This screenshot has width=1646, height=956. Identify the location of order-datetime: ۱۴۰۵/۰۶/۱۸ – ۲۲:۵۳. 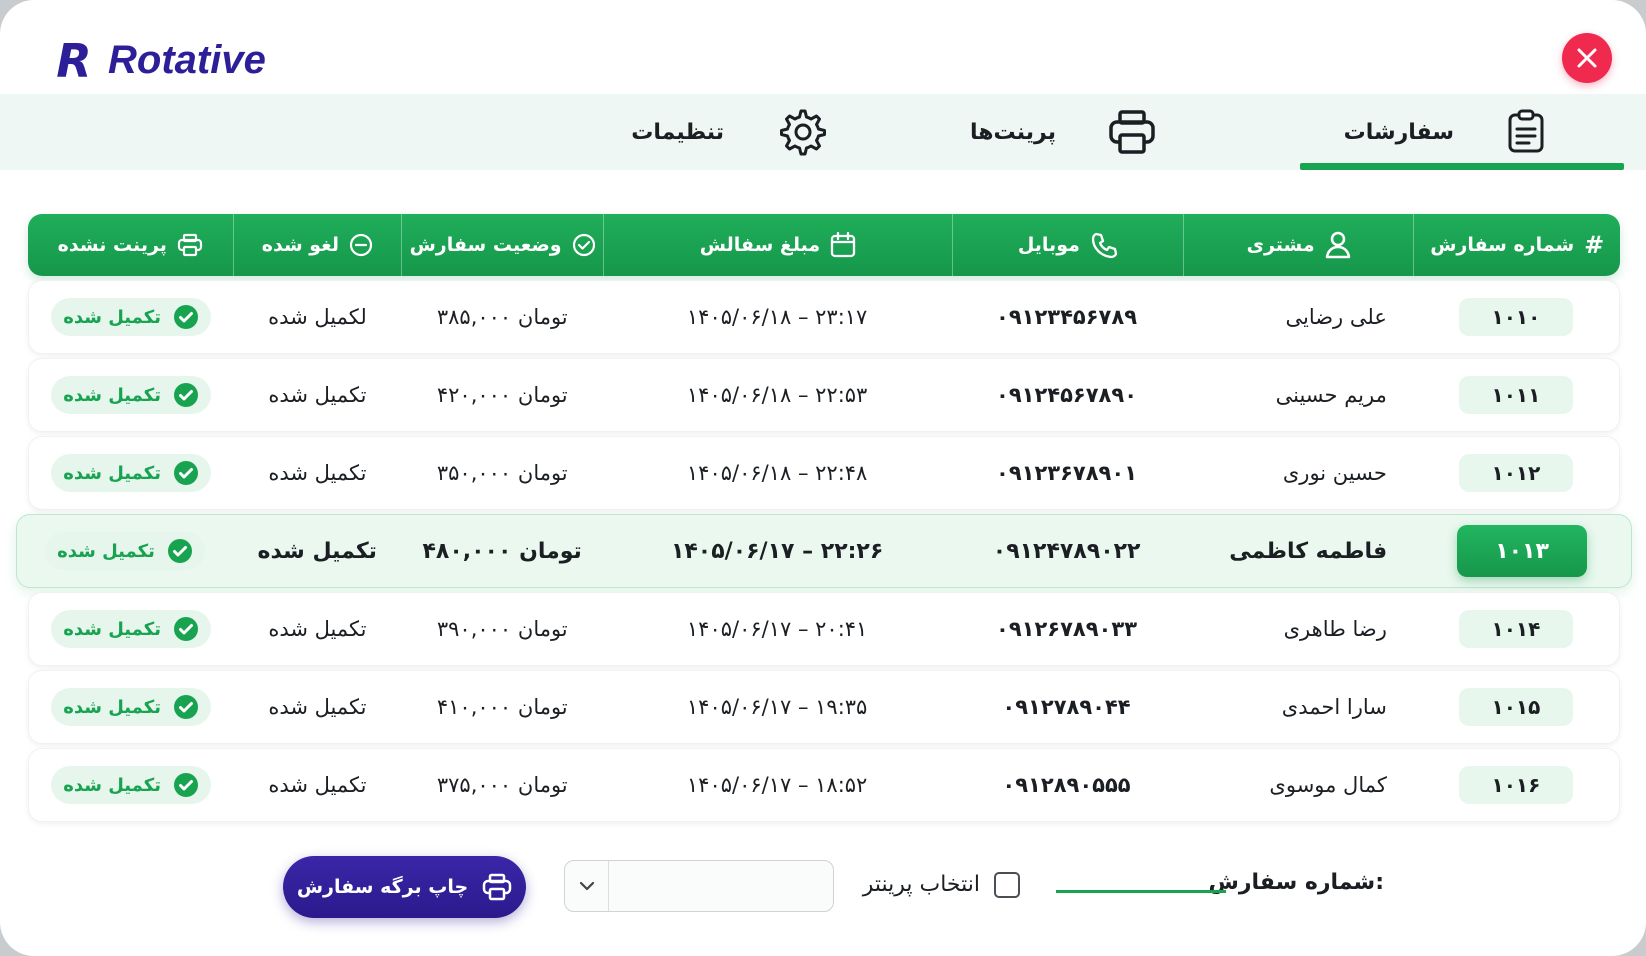
(777, 395).